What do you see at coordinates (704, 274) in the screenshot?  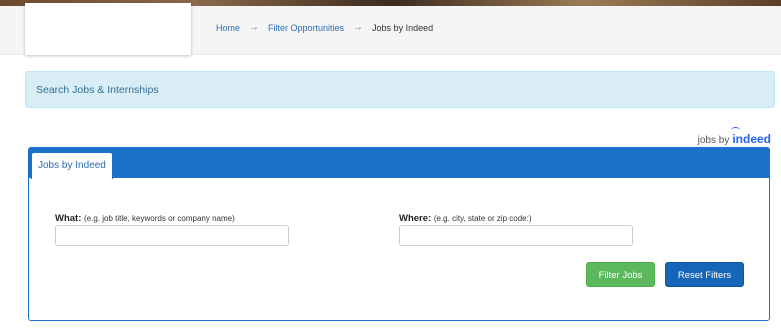 I see `reset-filters-button: Reset Filters` at bounding box center [704, 274].